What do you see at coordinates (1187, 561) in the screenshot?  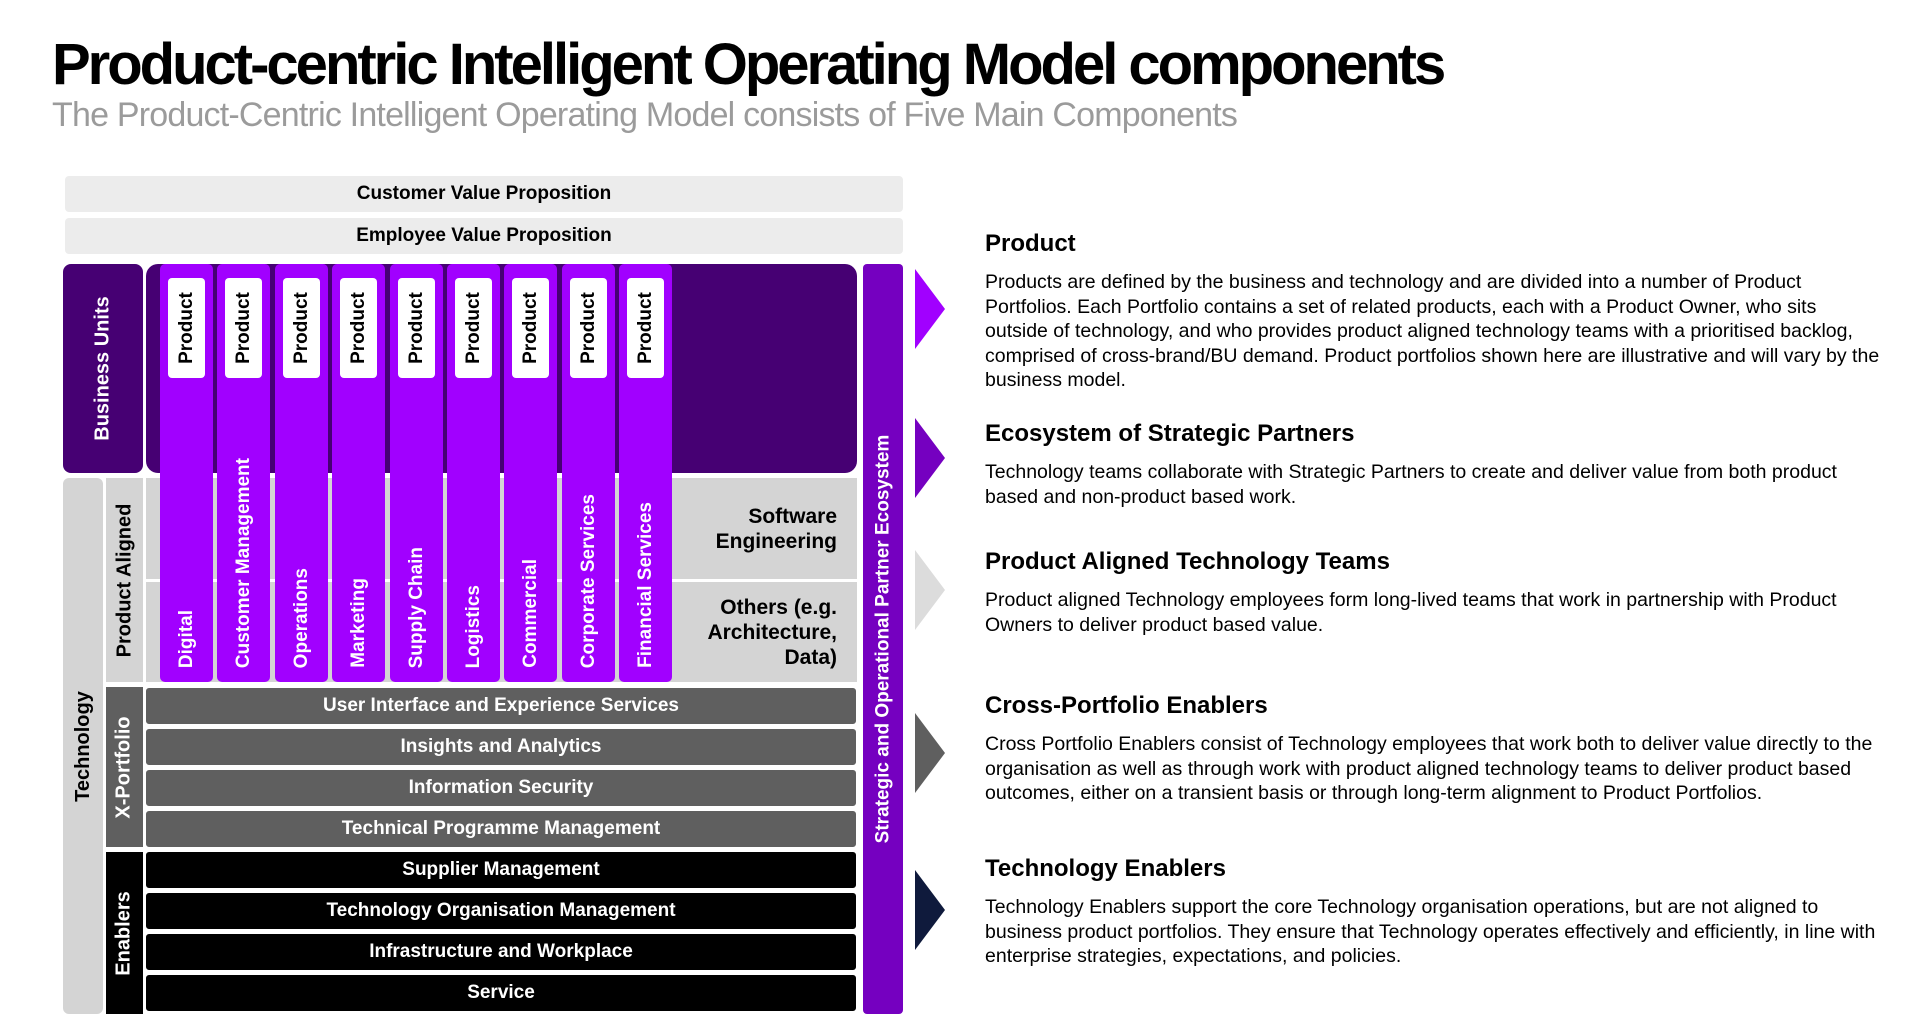 I see `section-heading: Product Aligned Technology Teams` at bounding box center [1187, 561].